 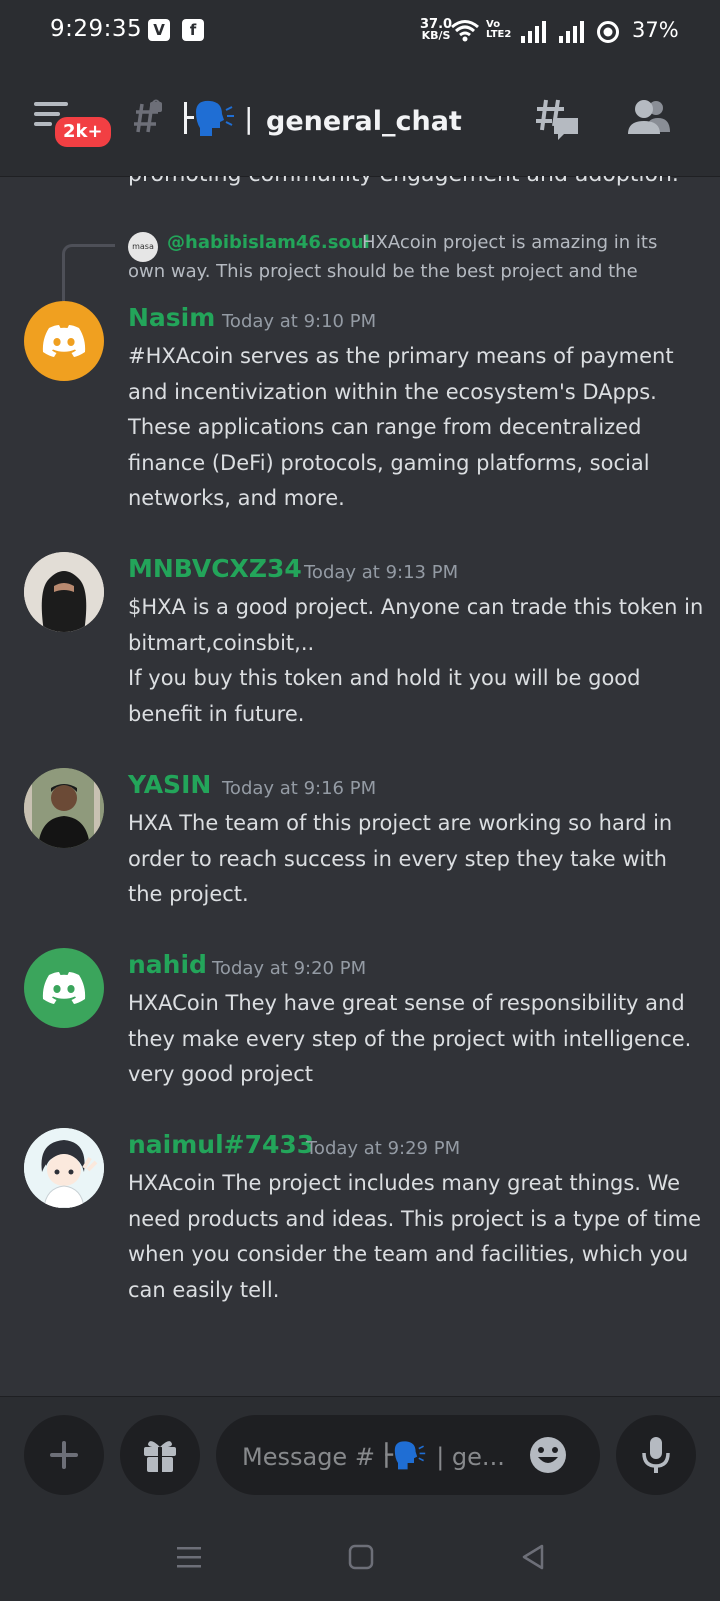 I want to click on network-speed-unit: KB/S, so click(x=436, y=35).